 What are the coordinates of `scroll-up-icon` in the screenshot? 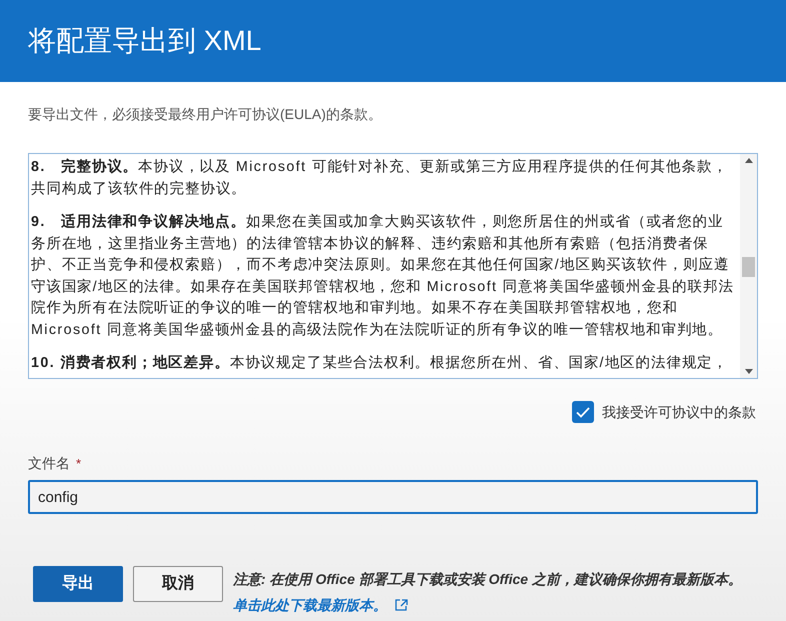 It's located at (748, 160).